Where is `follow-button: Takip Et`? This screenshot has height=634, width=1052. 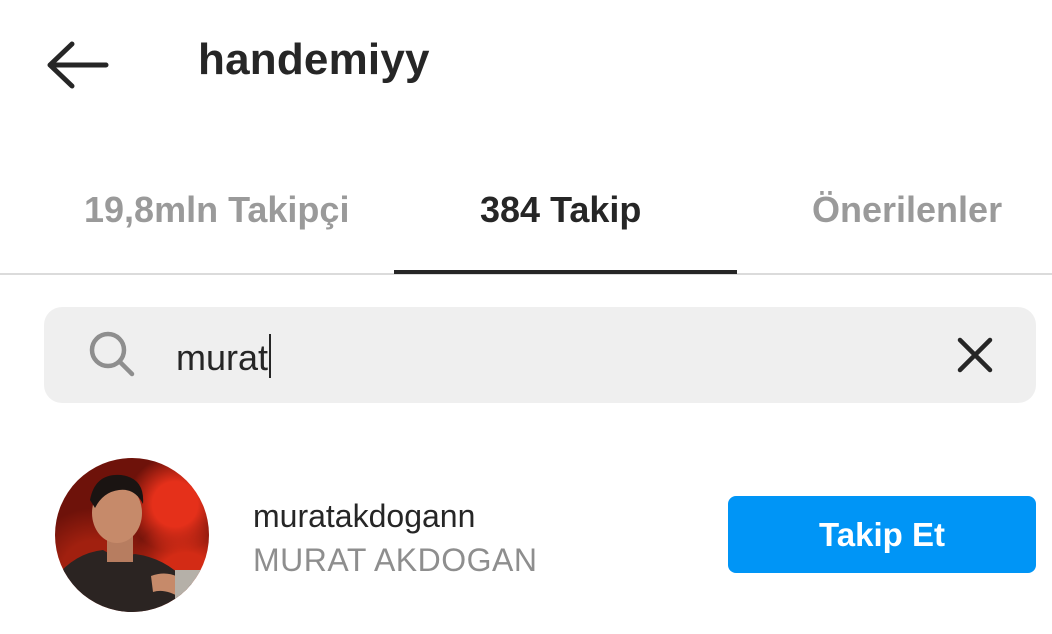 follow-button: Takip Et is located at coordinates (882, 534).